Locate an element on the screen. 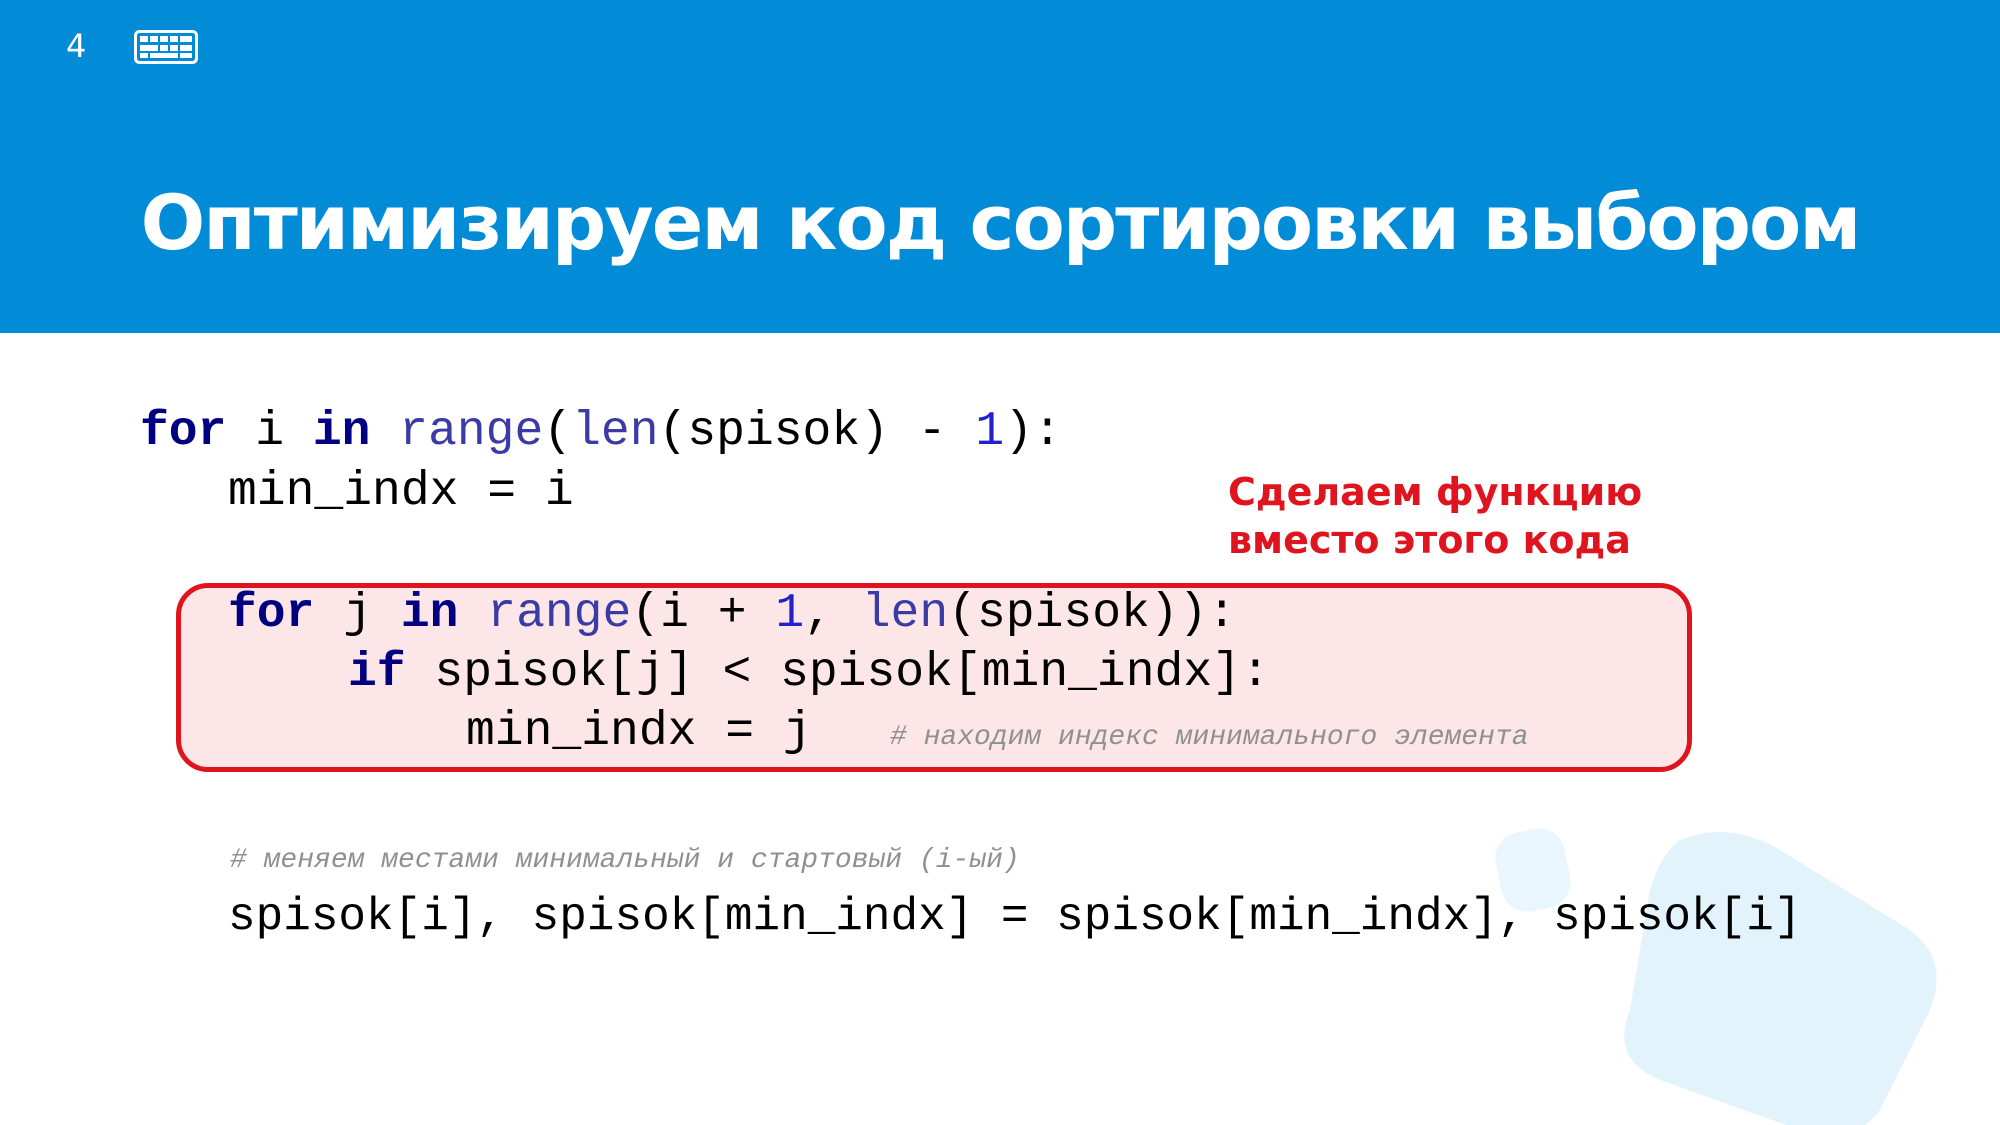  keyboard-logo-icon is located at coordinates (166, 47).